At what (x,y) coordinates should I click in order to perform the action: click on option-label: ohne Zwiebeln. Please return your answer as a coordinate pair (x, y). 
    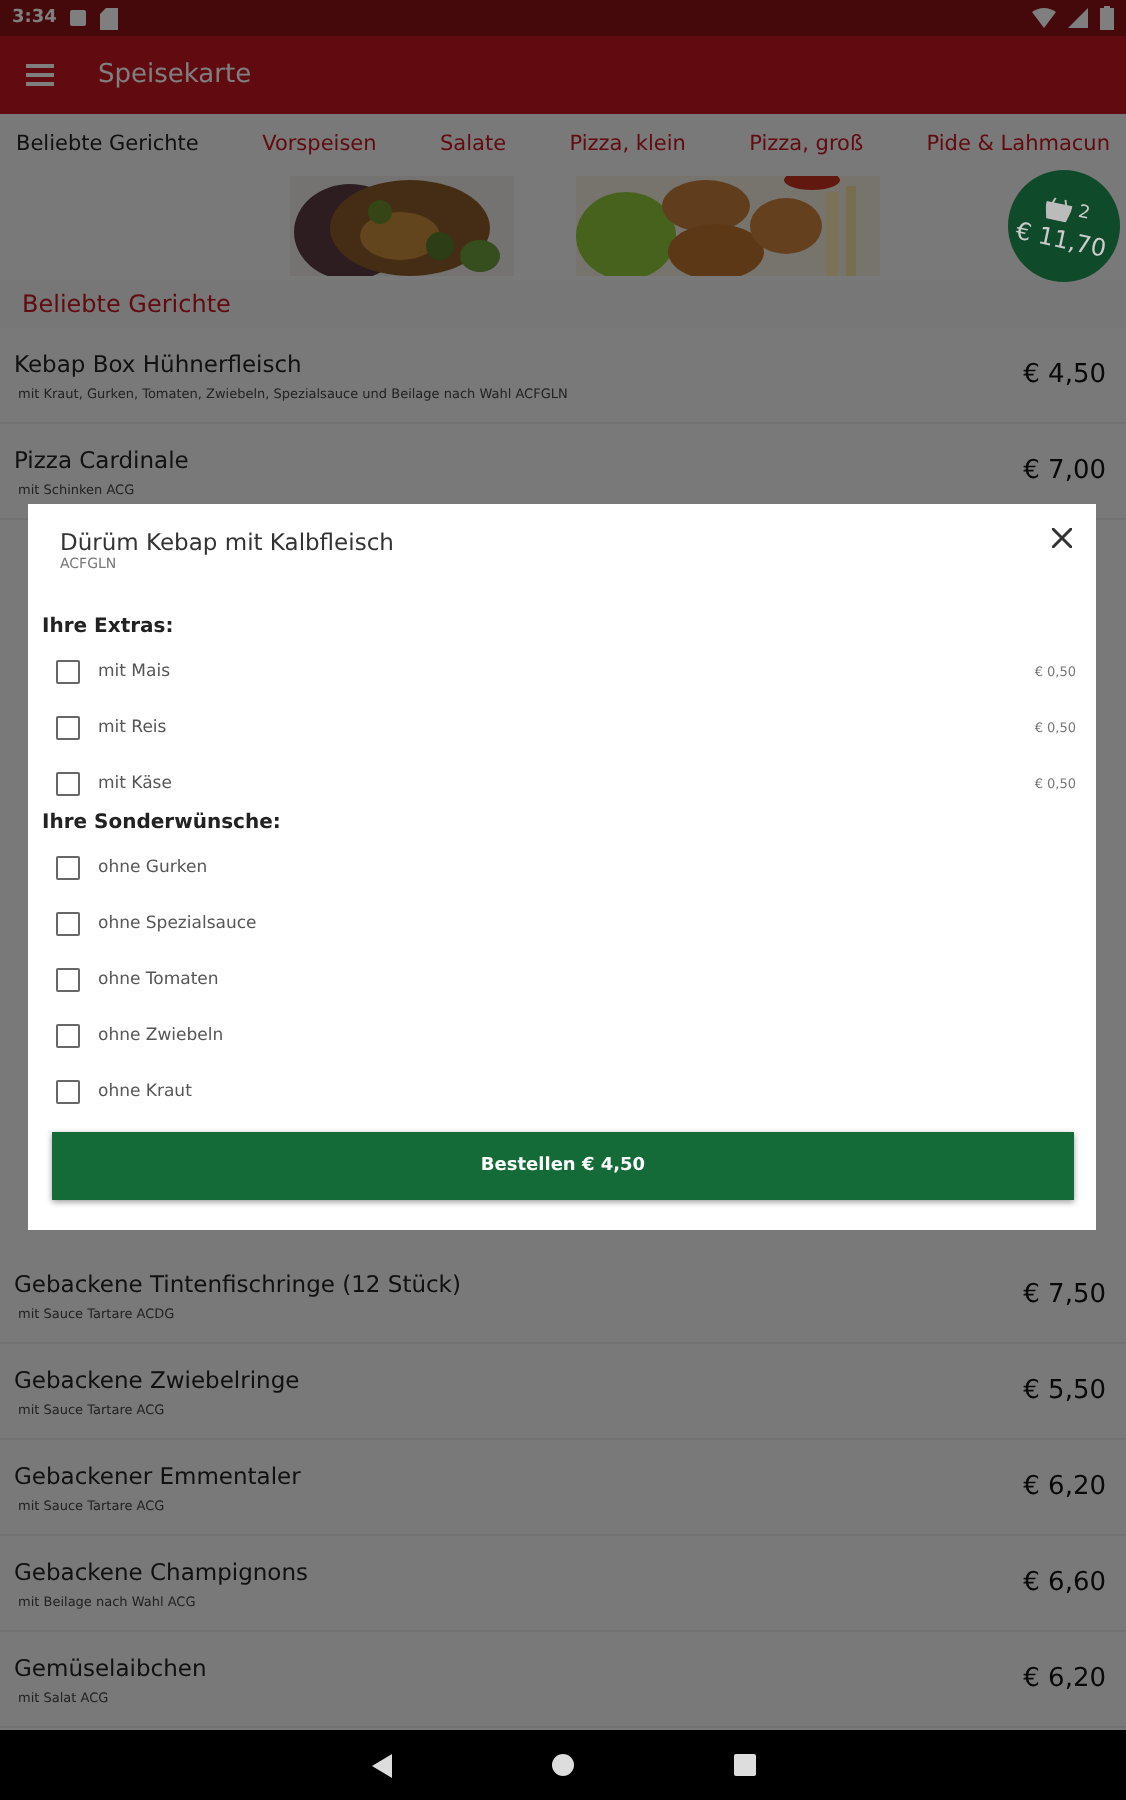
    Looking at the image, I should click on (162, 1036).